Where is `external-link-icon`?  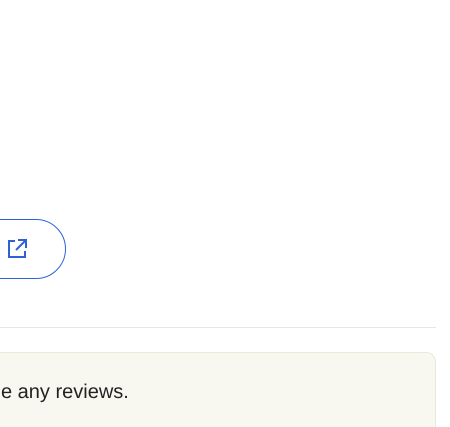
external-link-icon is located at coordinates (17, 249).